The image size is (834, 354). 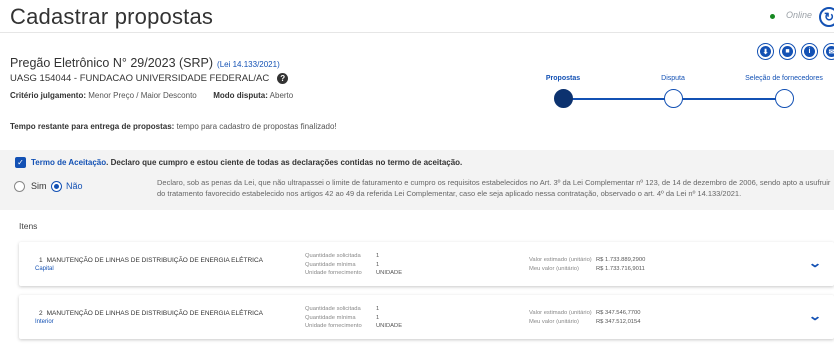 I want to click on mail-button: ✉, so click(x=828, y=51).